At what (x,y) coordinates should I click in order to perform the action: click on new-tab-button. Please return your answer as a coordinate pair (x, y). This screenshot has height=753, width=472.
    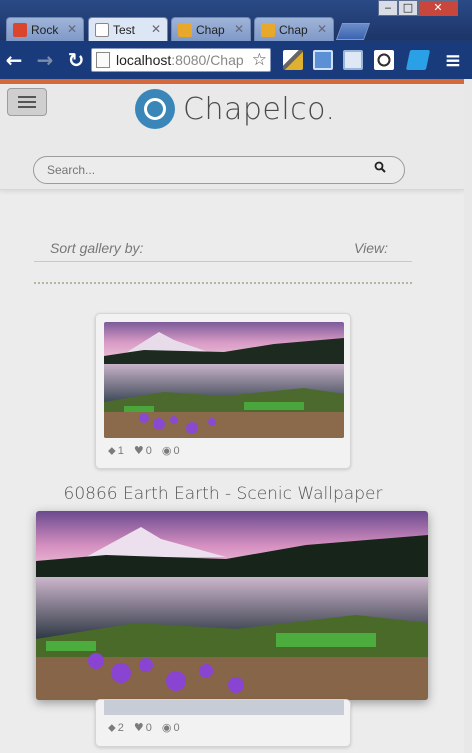
    Looking at the image, I should click on (353, 31).